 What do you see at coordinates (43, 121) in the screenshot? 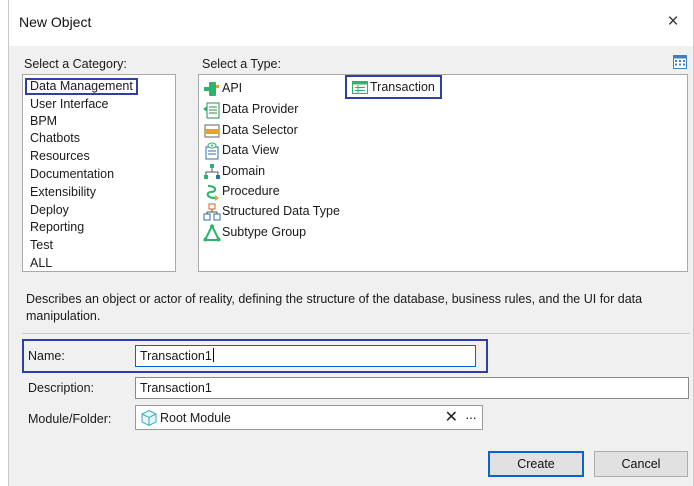
I see `category-item-bpm: BPM` at bounding box center [43, 121].